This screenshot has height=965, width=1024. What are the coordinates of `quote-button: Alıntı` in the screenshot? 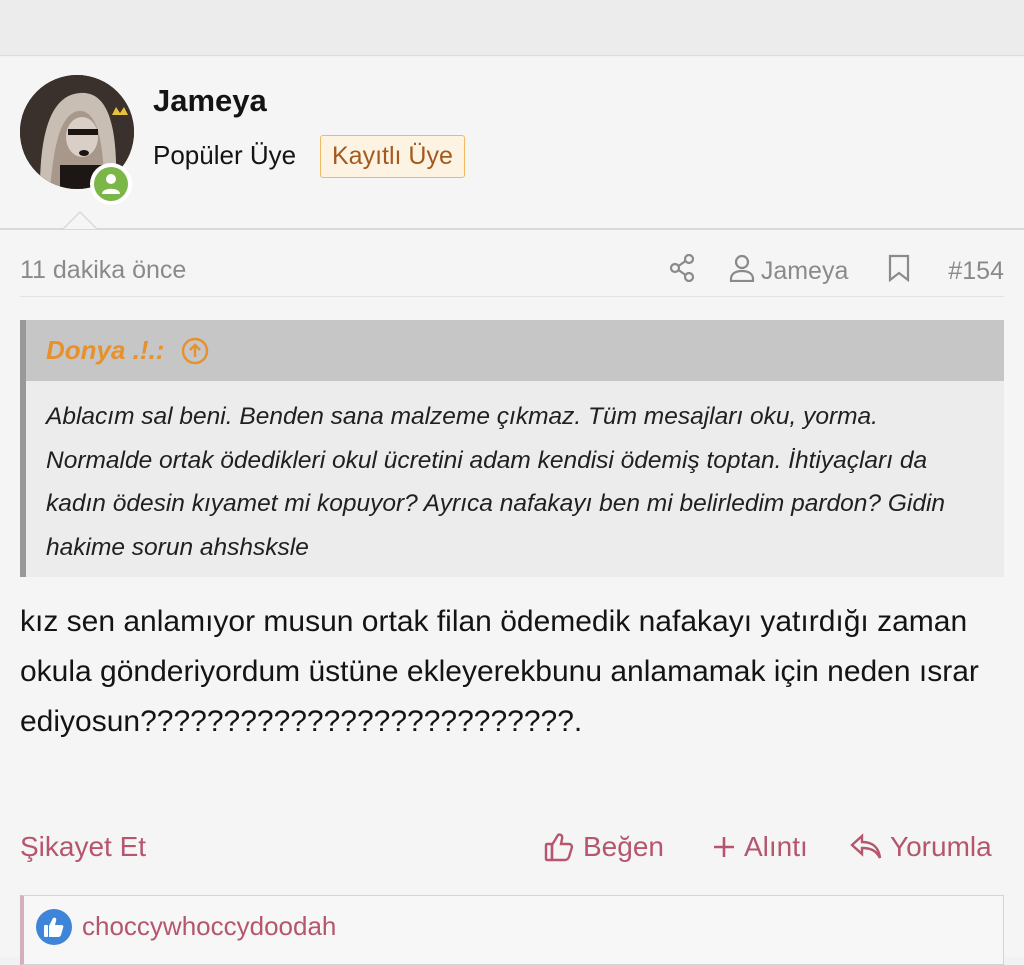 It's located at (760, 847).